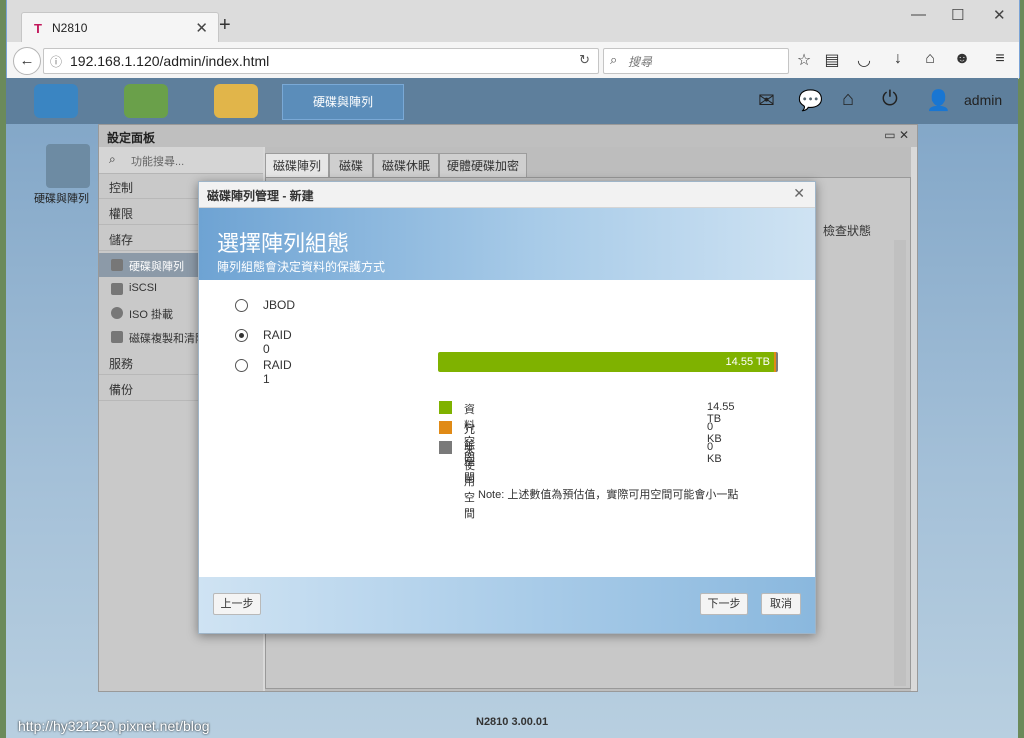 This screenshot has width=1024, height=738. What do you see at coordinates (900, 463) in the screenshot?
I see `scrollbar` at bounding box center [900, 463].